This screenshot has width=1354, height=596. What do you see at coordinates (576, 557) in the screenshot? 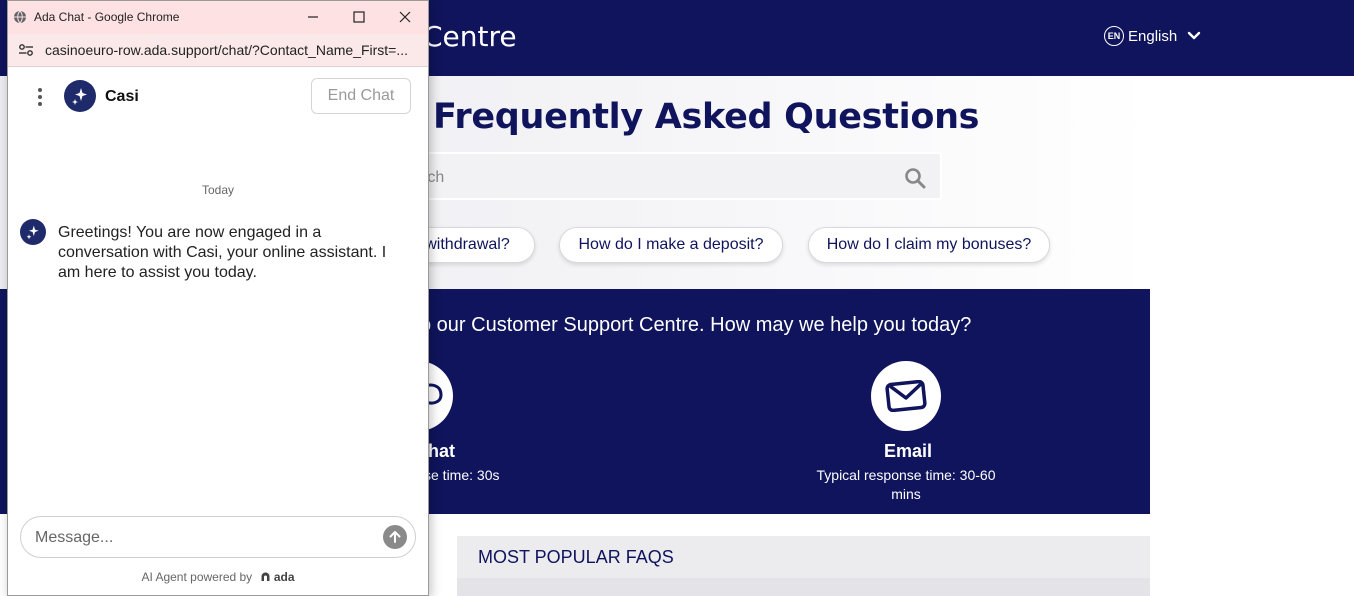
I see `popular-faqs-label: MOST POPULAR FAQS` at bounding box center [576, 557].